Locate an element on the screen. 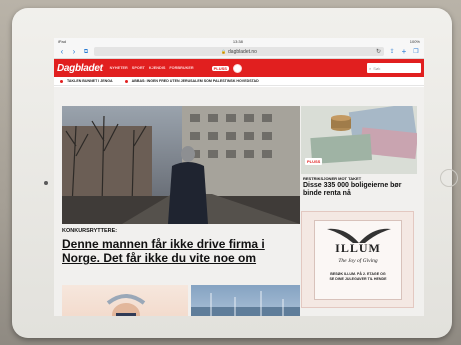  nav-item-kjendis: KJENDIS is located at coordinates (157, 68).